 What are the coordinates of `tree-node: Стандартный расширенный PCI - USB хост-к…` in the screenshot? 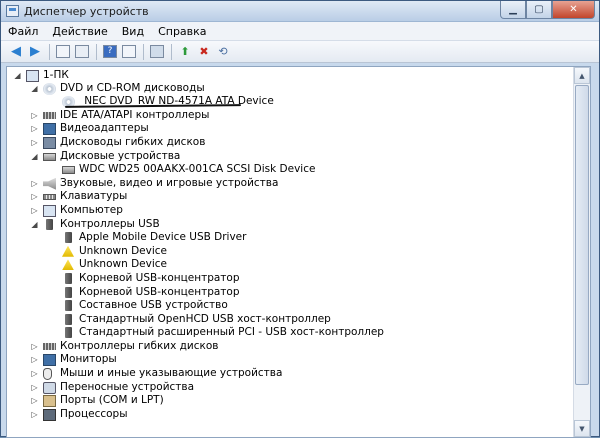 It's located at (290, 333).